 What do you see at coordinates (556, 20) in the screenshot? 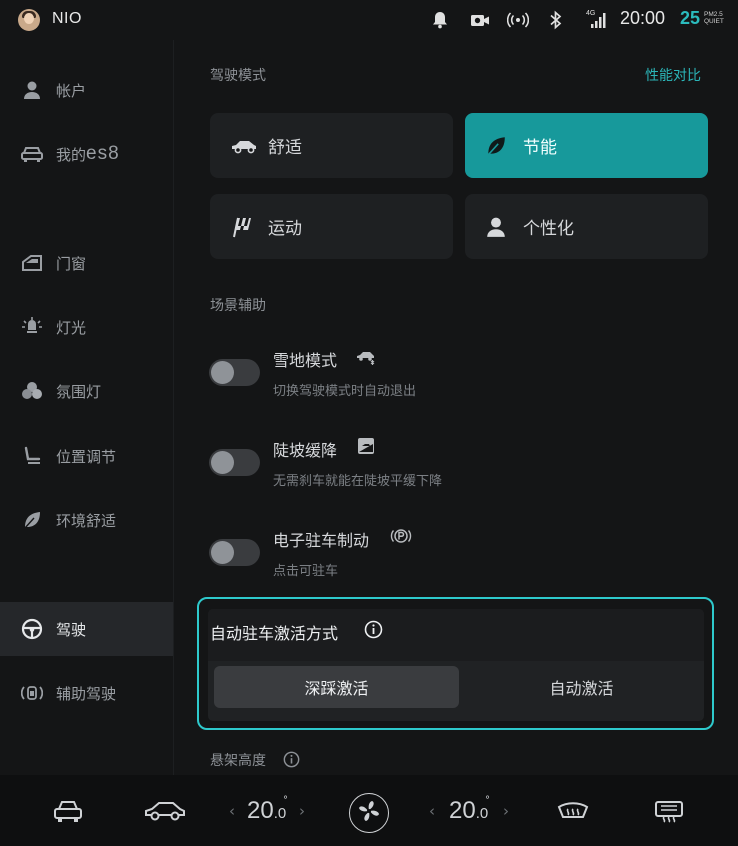
I see `bluetooth-icon` at bounding box center [556, 20].